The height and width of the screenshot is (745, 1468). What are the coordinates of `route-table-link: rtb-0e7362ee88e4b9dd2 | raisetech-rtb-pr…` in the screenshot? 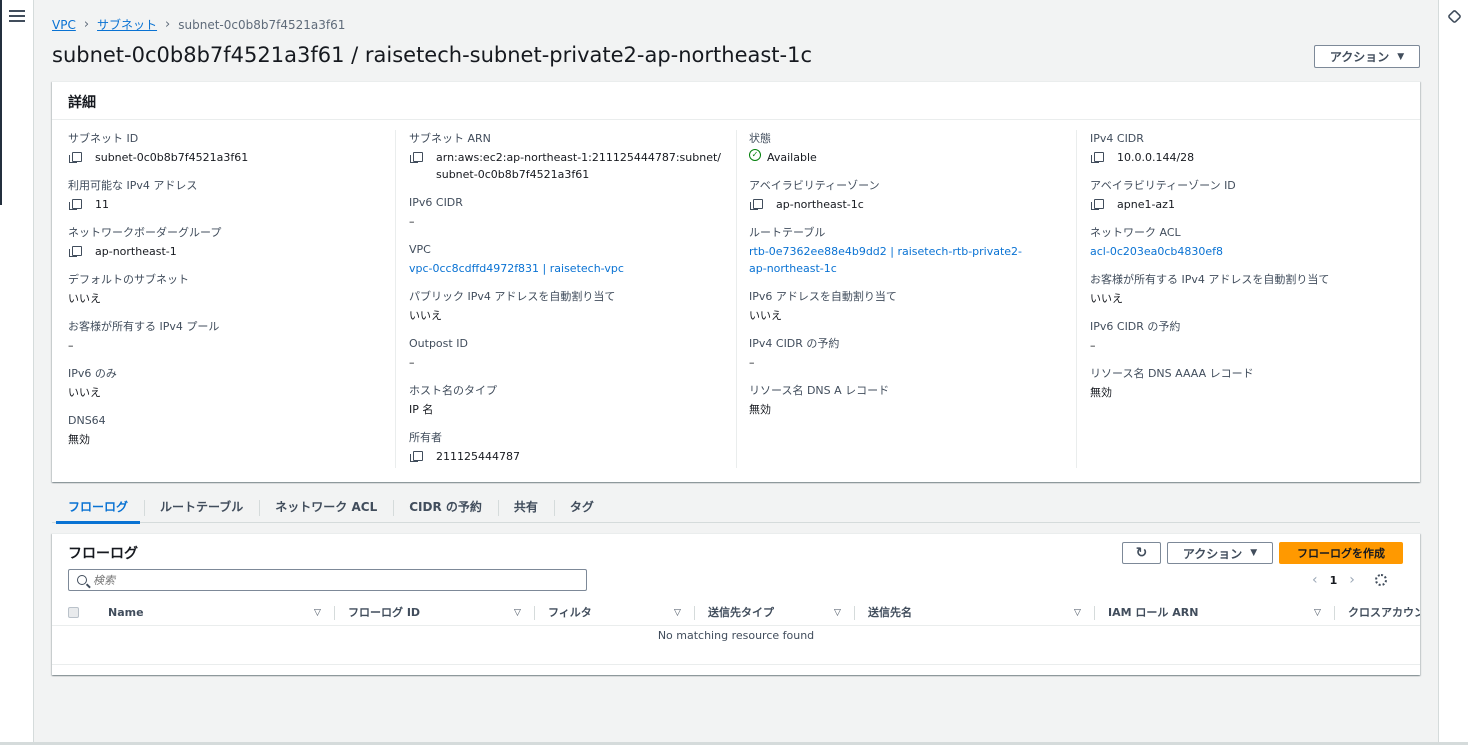 It's located at (894, 260).